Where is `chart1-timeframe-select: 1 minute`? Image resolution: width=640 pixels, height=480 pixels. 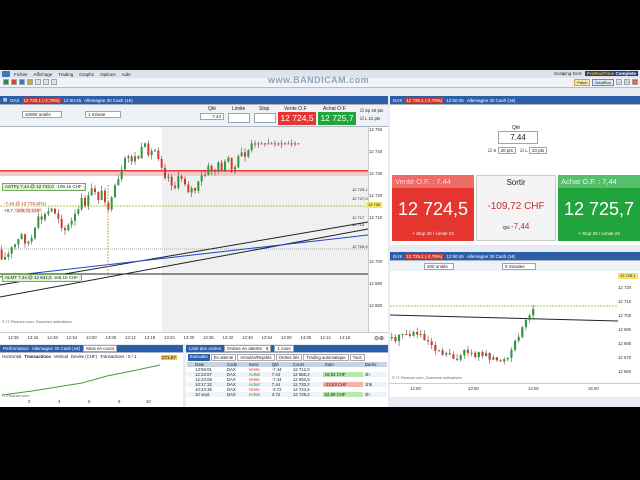 chart1-timeframe-select: 1 minute is located at coordinates (103, 114).